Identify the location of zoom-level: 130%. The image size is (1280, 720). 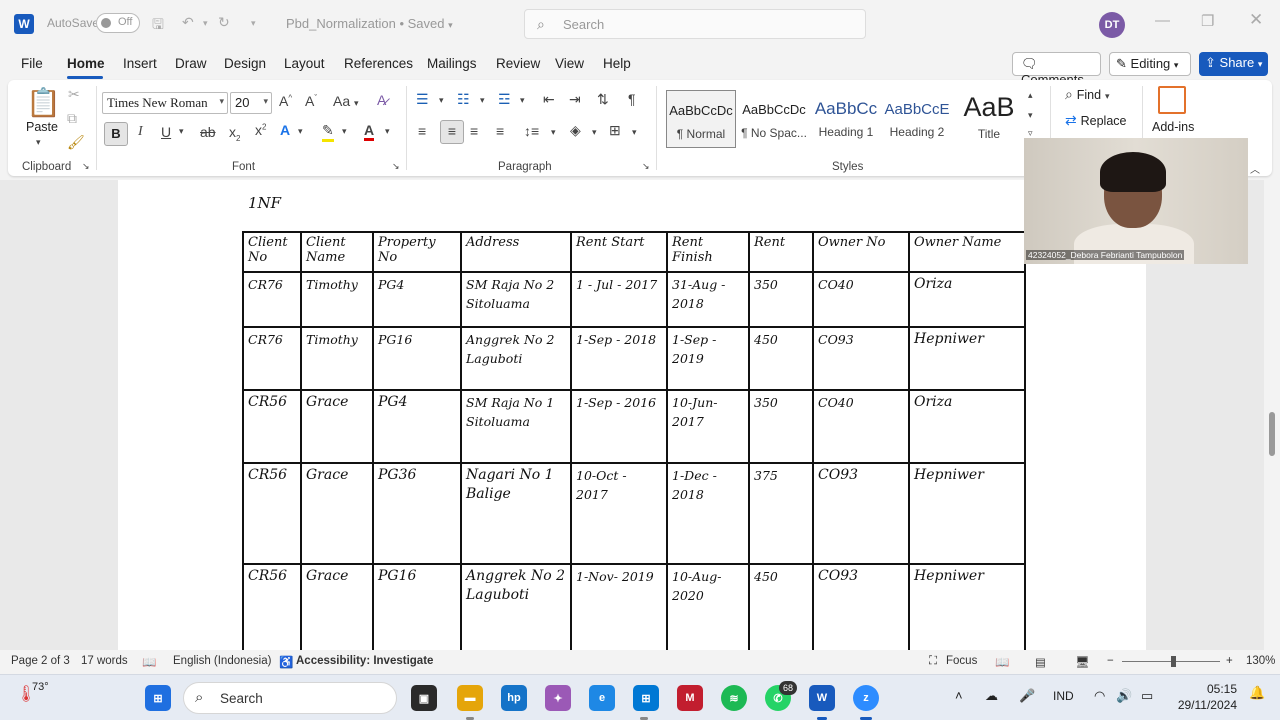
(1260, 661).